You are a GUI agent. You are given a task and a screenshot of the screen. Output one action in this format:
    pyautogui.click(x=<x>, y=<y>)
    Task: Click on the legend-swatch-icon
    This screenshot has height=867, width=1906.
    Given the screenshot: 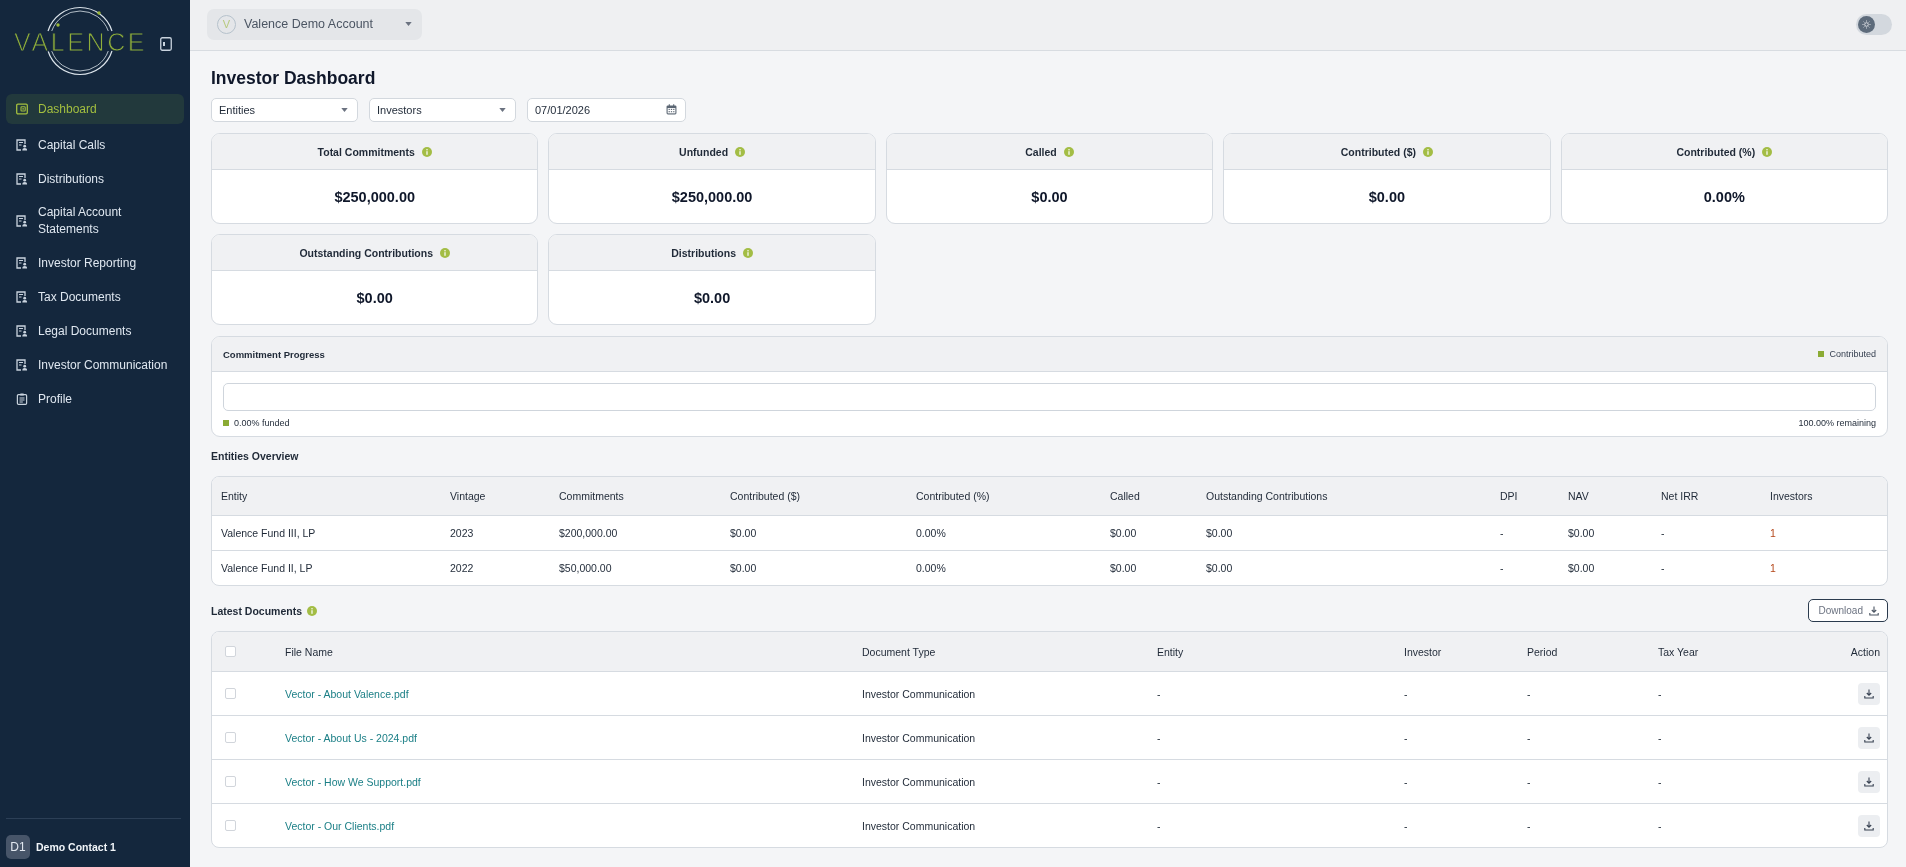 What is the action you would take?
    pyautogui.click(x=226, y=423)
    